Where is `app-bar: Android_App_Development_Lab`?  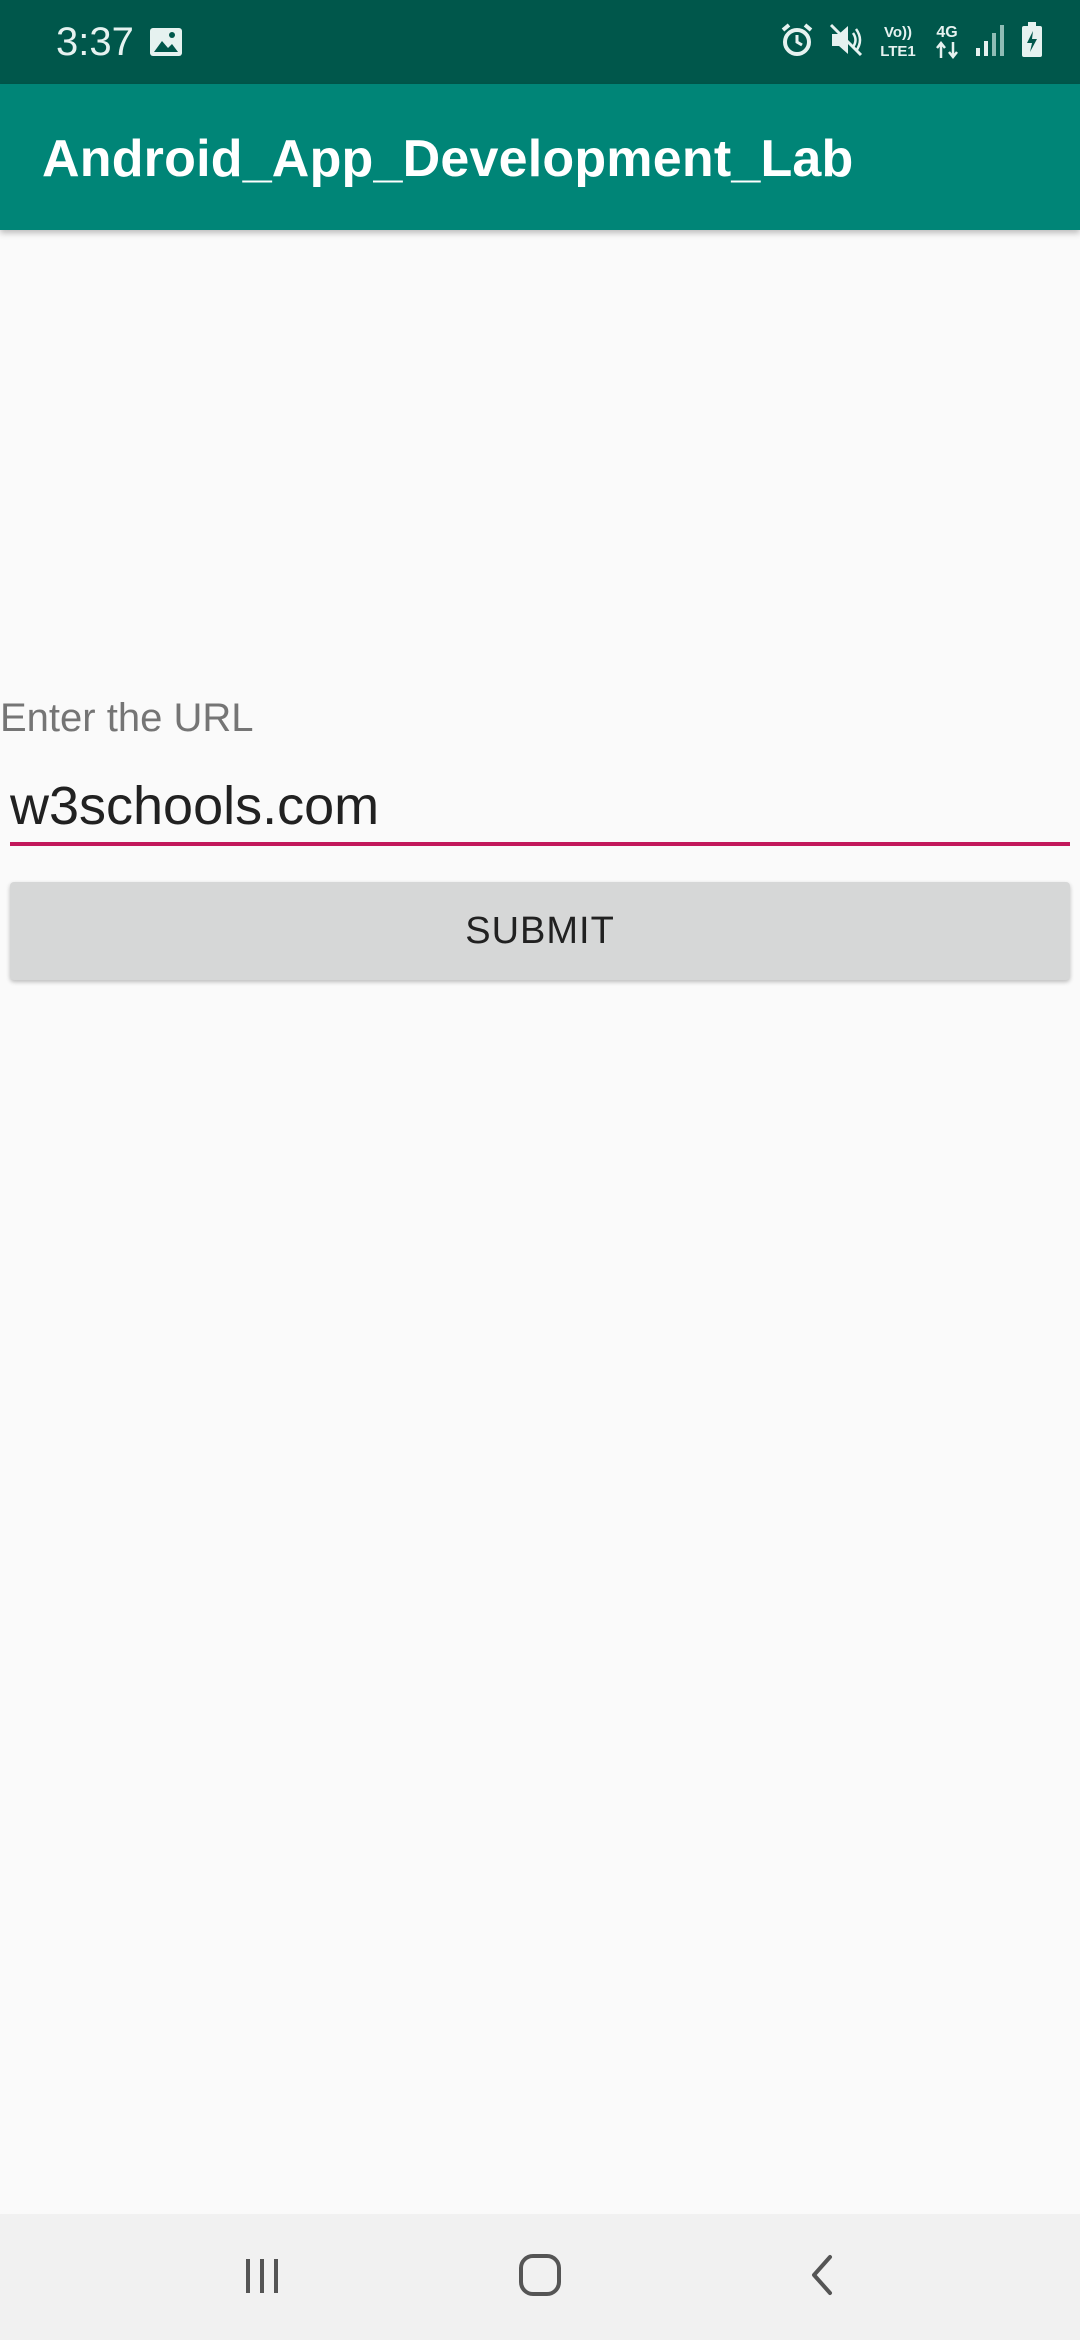 app-bar: Android_App_Development_Lab is located at coordinates (540, 157).